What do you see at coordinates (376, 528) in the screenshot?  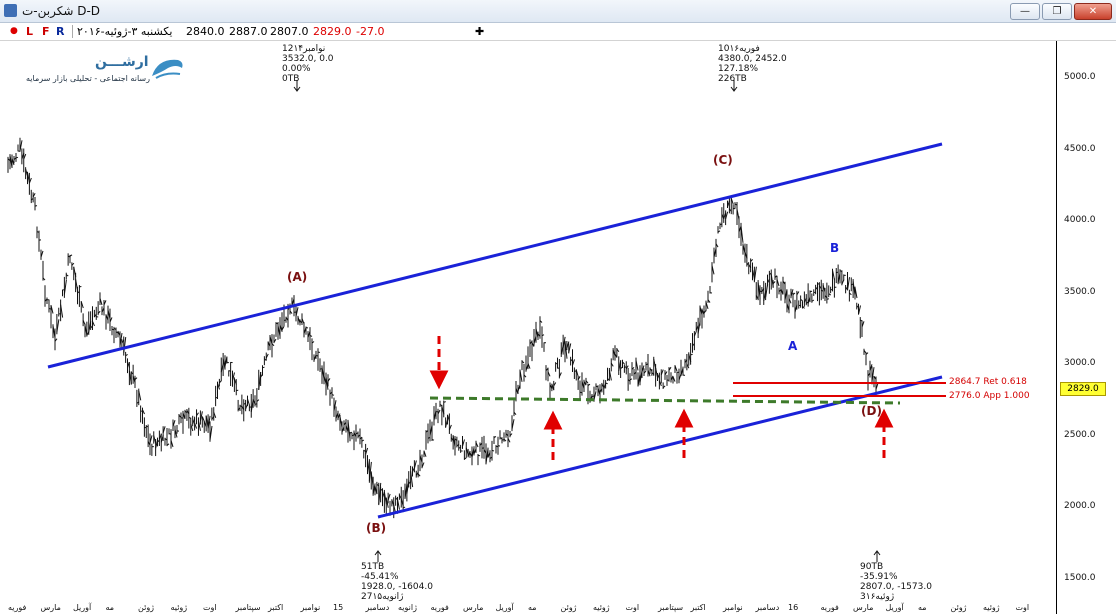 I see `wave-label-B-major: (B)` at bounding box center [376, 528].